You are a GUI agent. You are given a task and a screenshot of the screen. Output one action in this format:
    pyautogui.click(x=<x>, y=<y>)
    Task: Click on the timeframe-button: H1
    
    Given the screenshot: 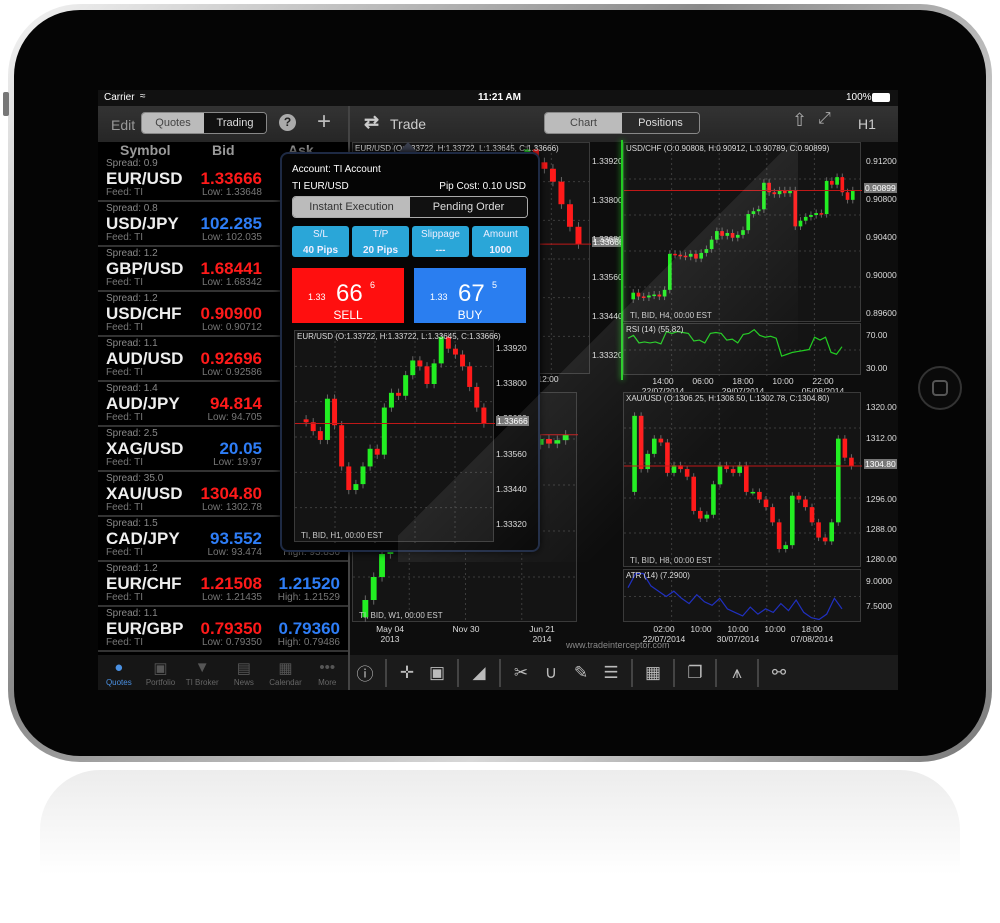 What is the action you would take?
    pyautogui.click(x=867, y=124)
    